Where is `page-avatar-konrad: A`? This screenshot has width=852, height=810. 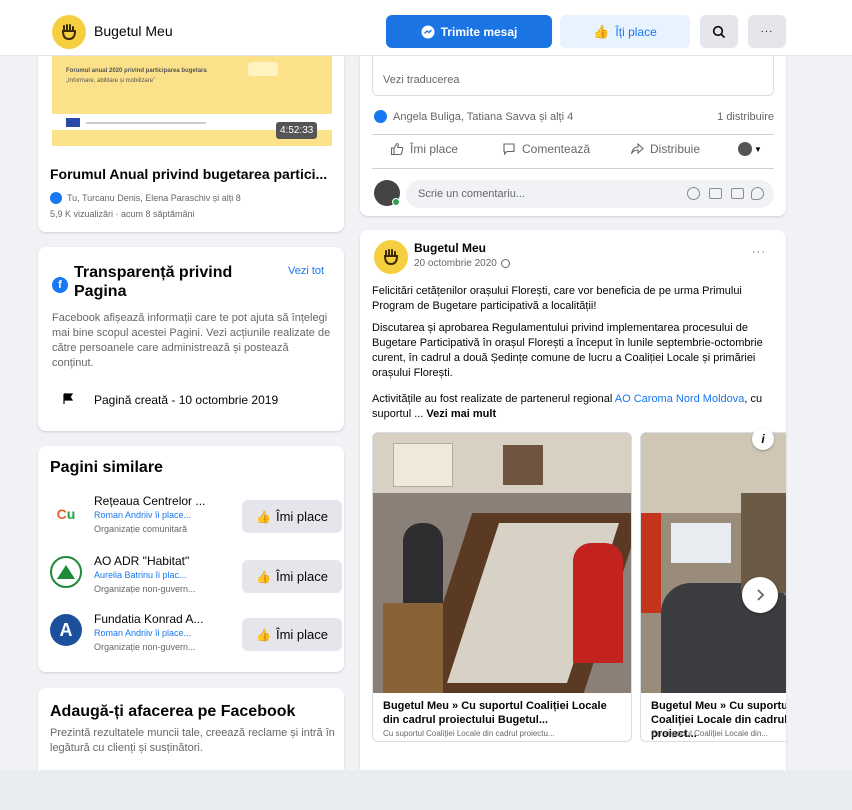
page-avatar-konrad: A is located at coordinates (66, 630).